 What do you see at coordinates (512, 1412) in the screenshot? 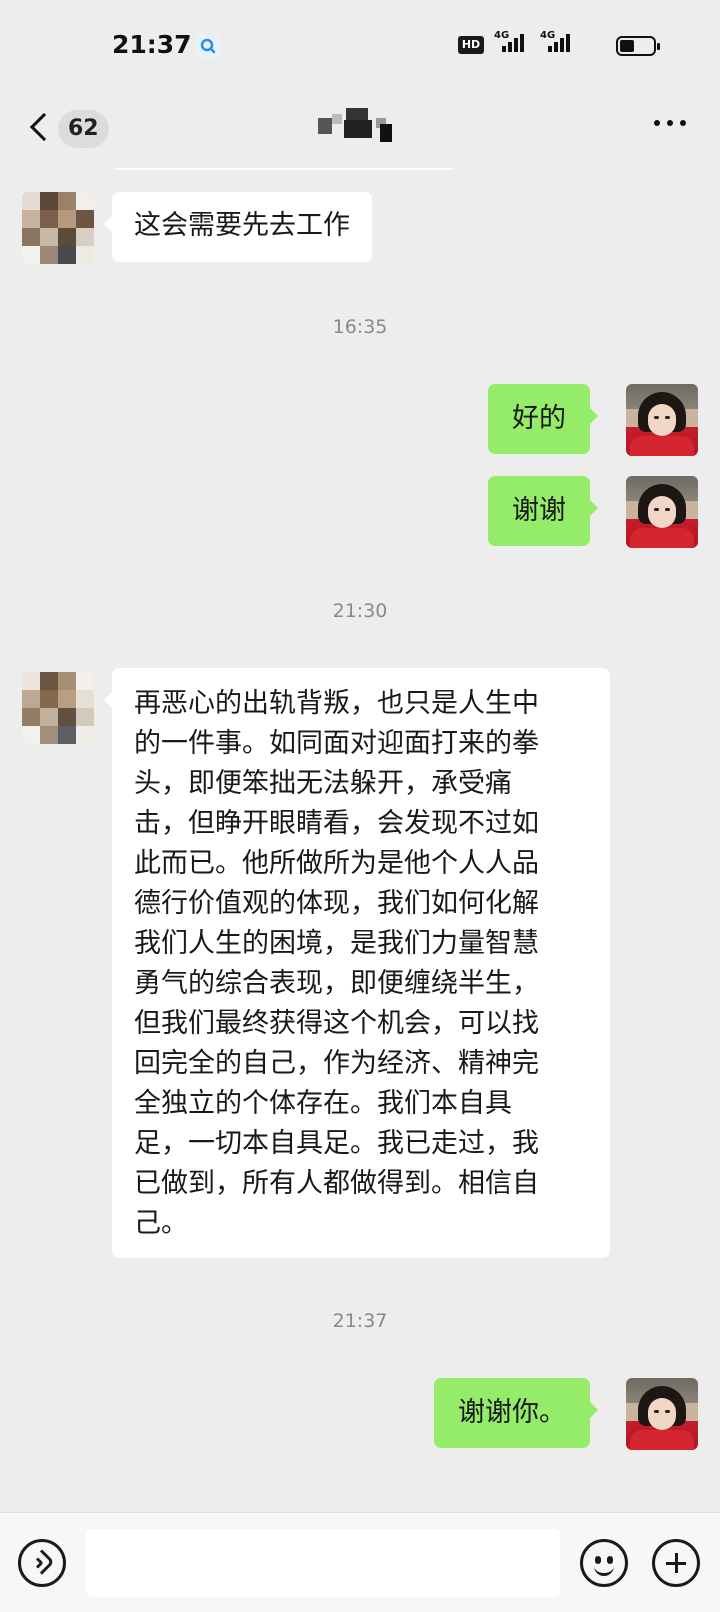
I see `message-text: 谢谢你。` at bounding box center [512, 1412].